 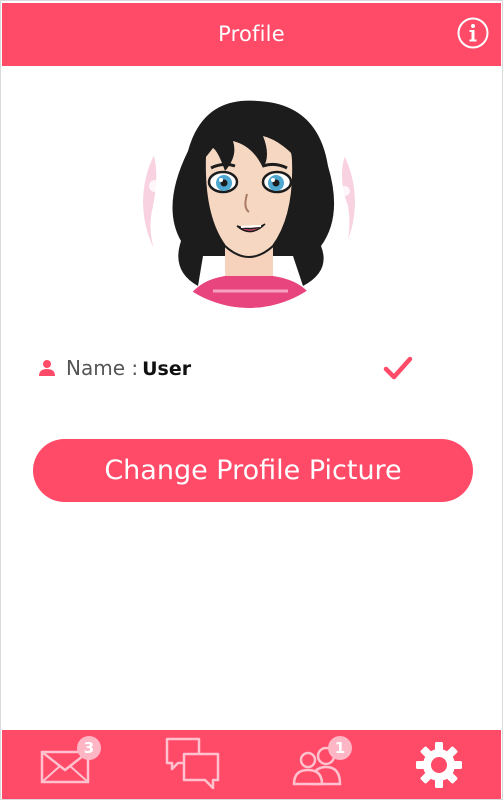 What do you see at coordinates (89, 748) in the screenshot?
I see `messages-badge: 3` at bounding box center [89, 748].